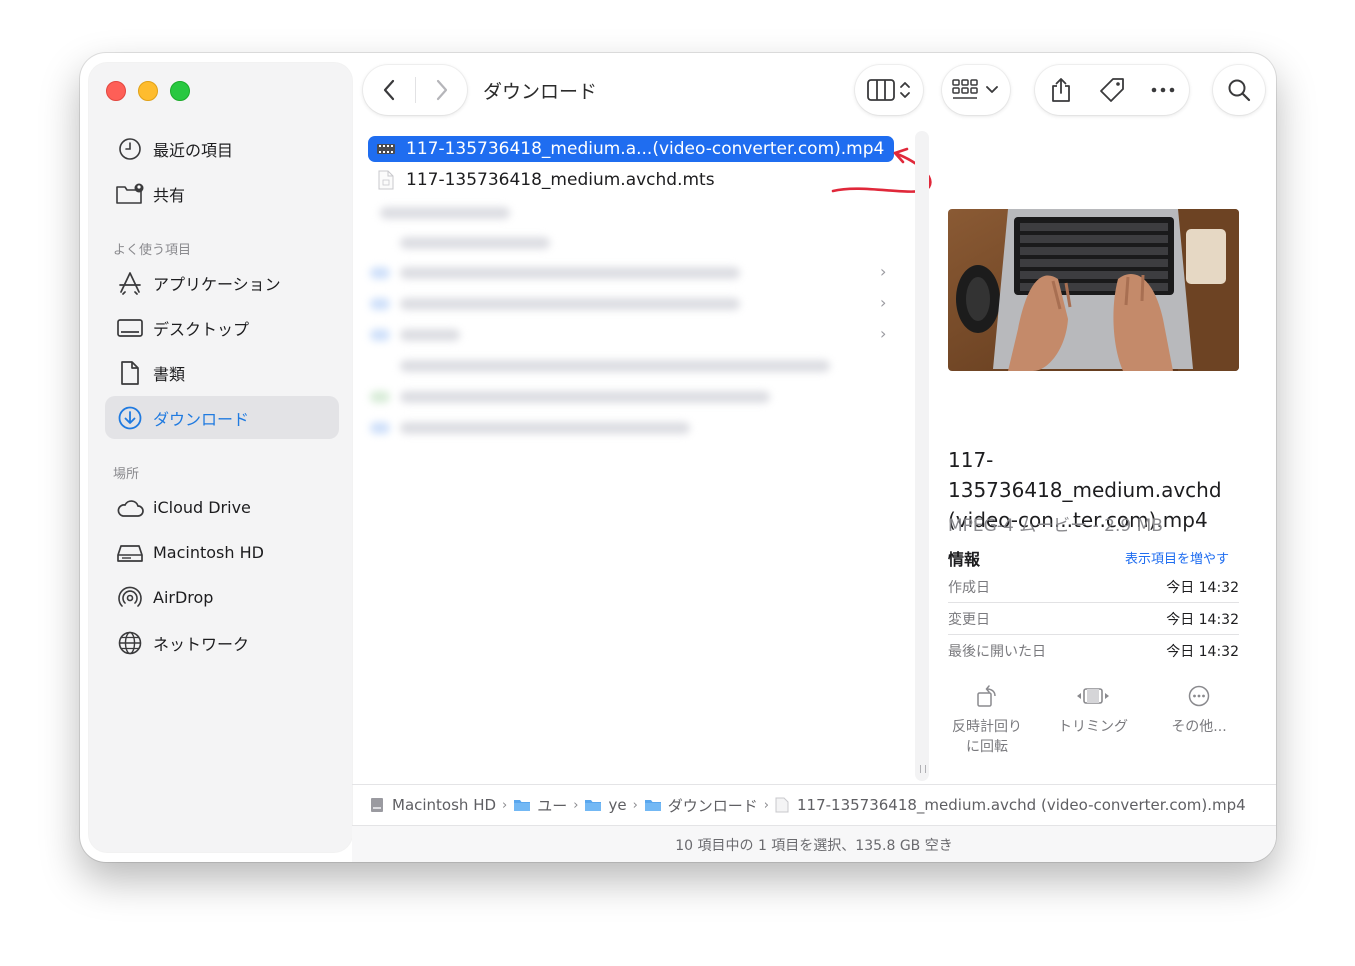 This screenshot has width=1355, height=966. I want to click on rotate-left-icon, so click(987, 696).